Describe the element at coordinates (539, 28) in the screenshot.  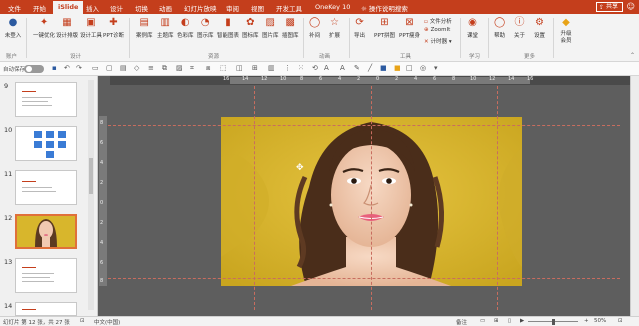
I see `settings-button: ⚙ 设置` at that location.